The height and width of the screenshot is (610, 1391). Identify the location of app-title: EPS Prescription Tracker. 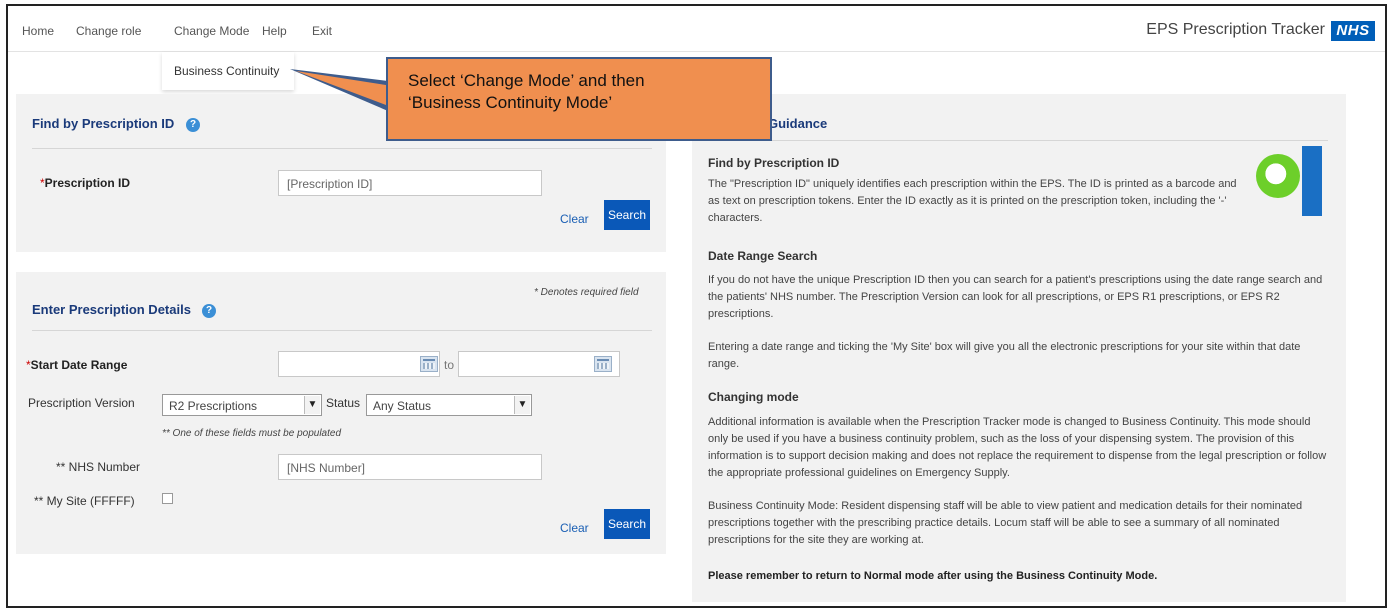
(1235, 29).